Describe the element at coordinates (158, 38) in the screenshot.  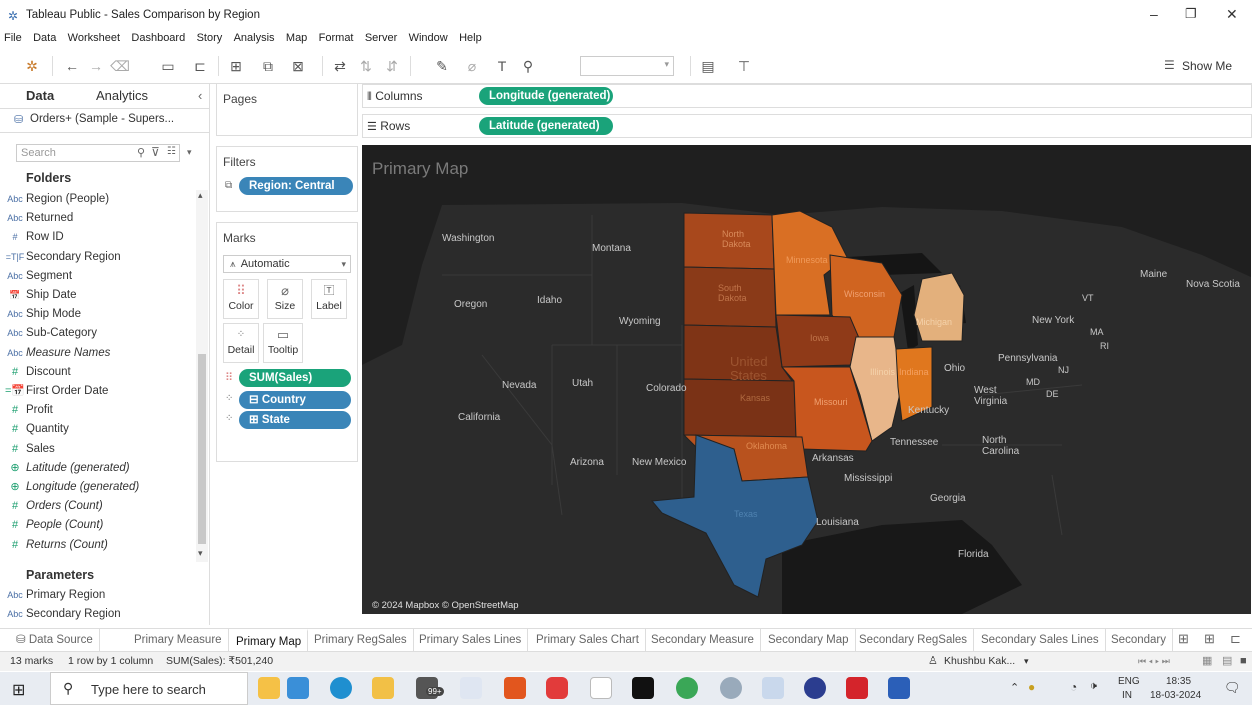
I see `menu-dashboard: Dashboard` at that location.